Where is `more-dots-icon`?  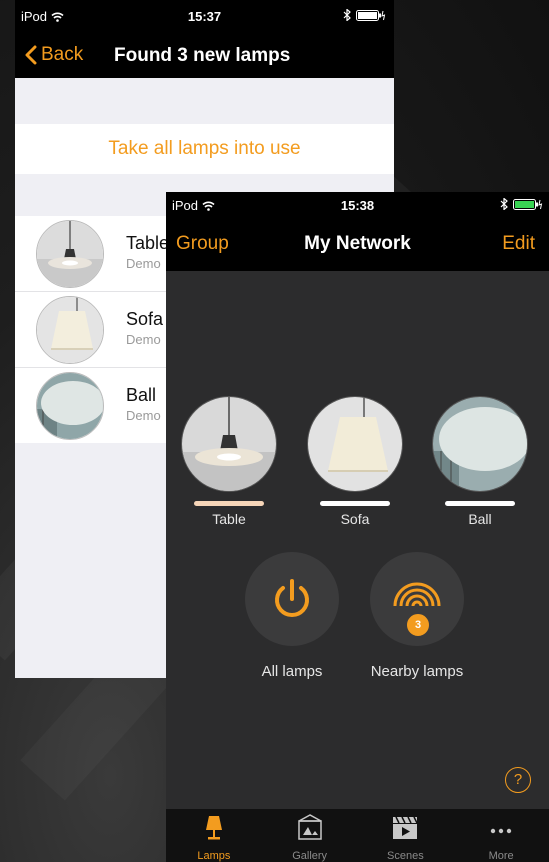 more-dots-icon is located at coordinates (501, 831).